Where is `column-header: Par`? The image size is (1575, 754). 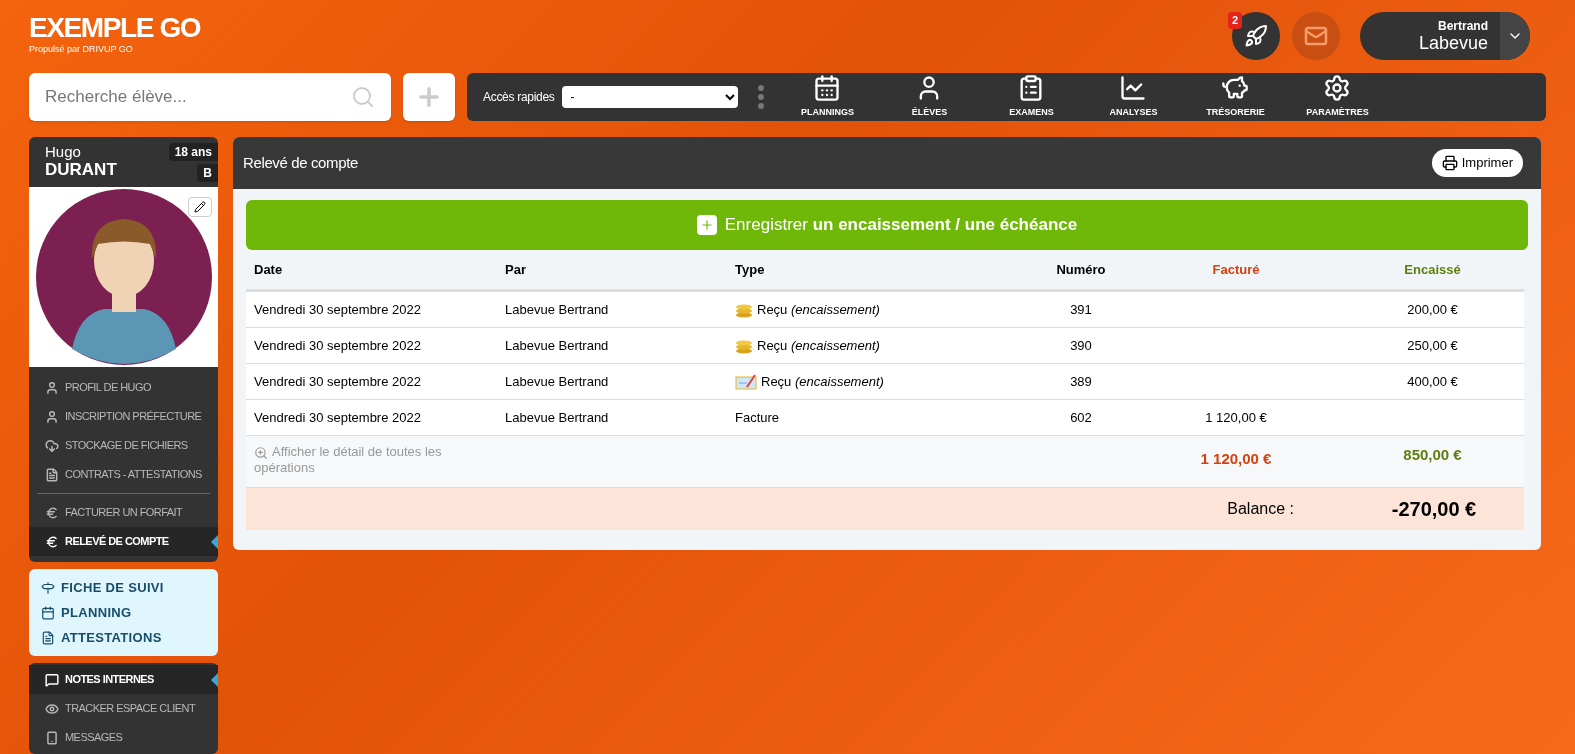 column-header: Par is located at coordinates (515, 269).